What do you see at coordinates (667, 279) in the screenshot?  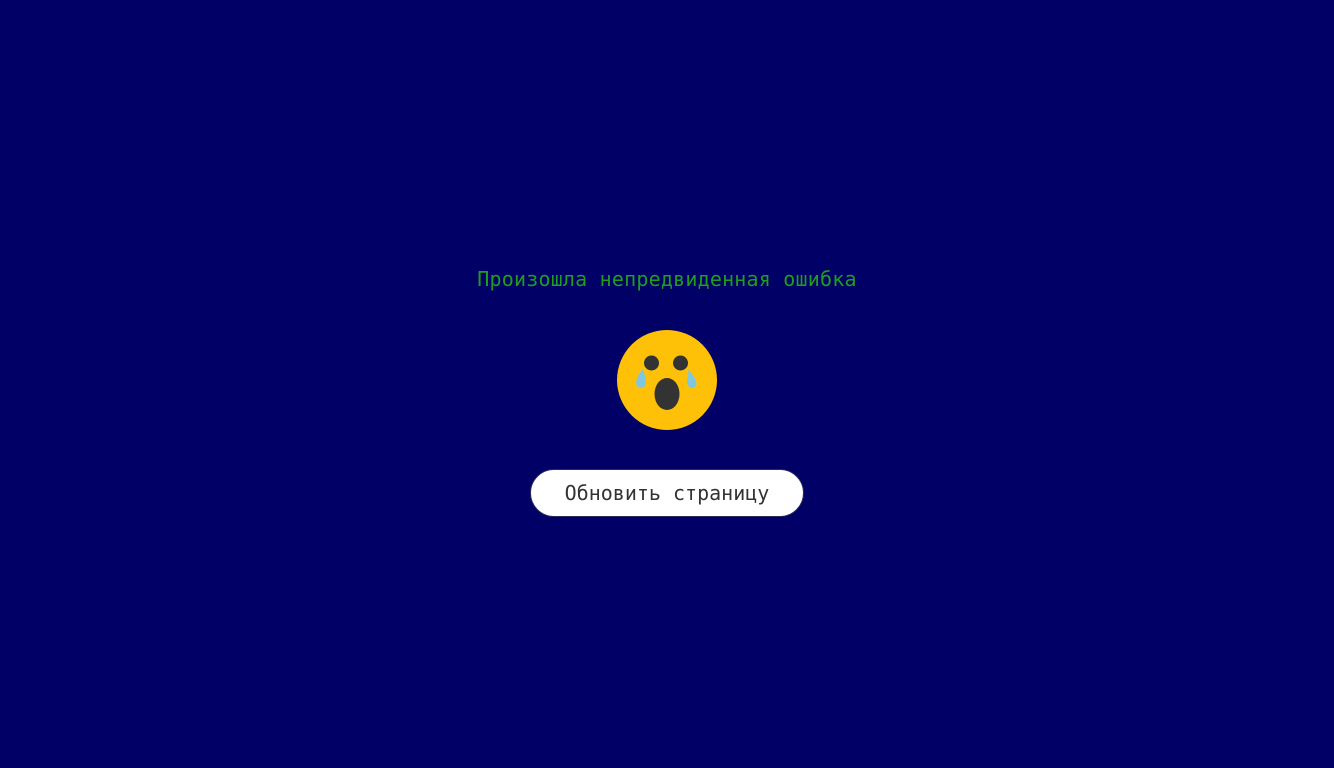 I see `error-message: Произошла непредвиденная ошибка` at bounding box center [667, 279].